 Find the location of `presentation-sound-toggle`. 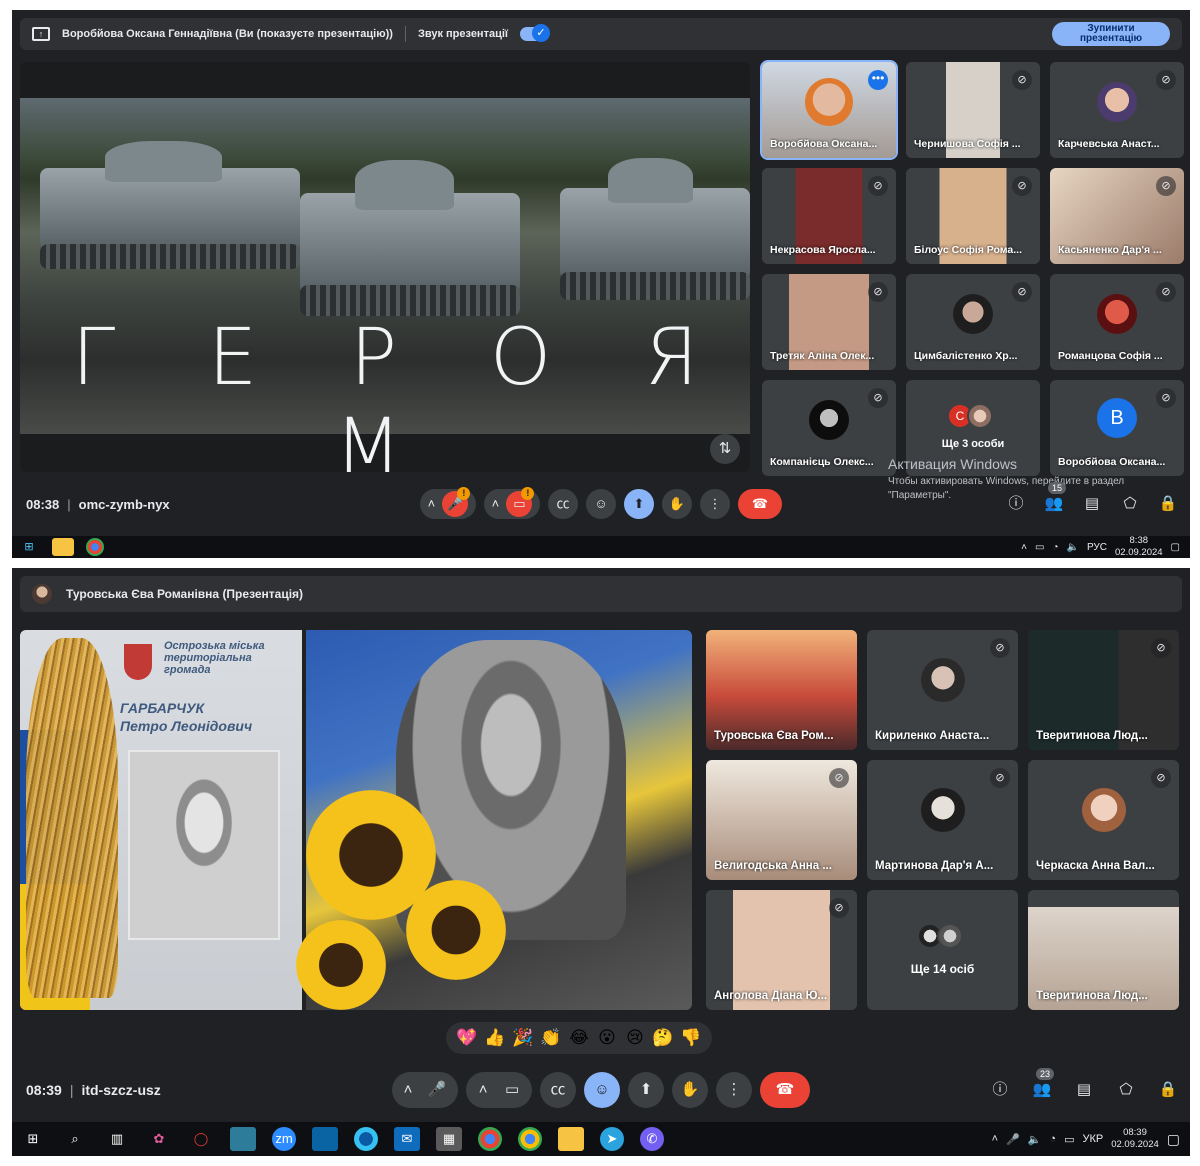

presentation-sound-toggle is located at coordinates (535, 33).